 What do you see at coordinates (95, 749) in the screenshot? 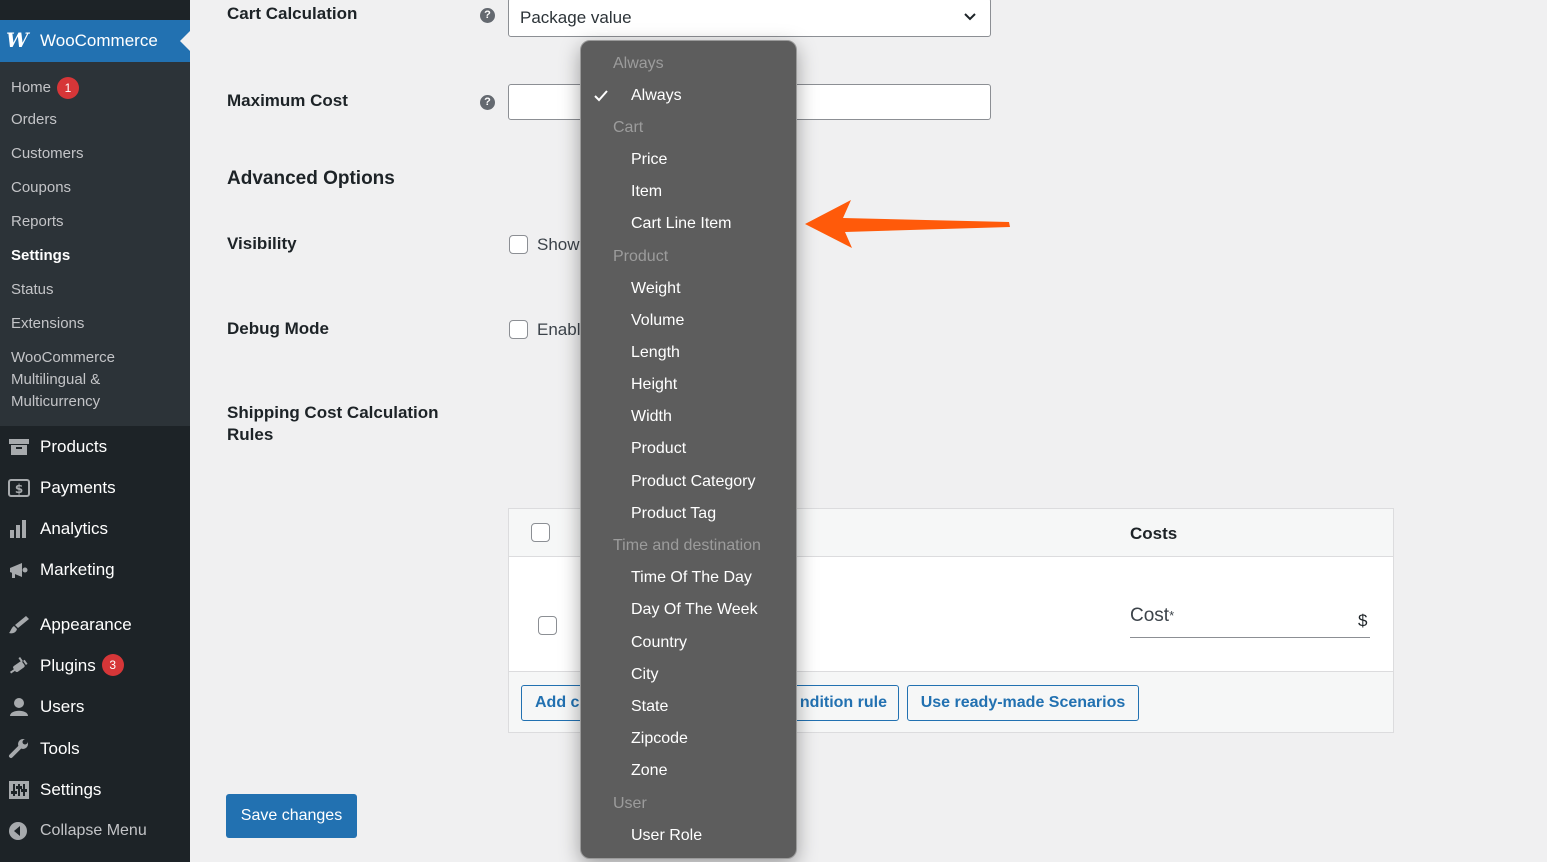
I see `menu-item-tools: Tools` at bounding box center [95, 749].